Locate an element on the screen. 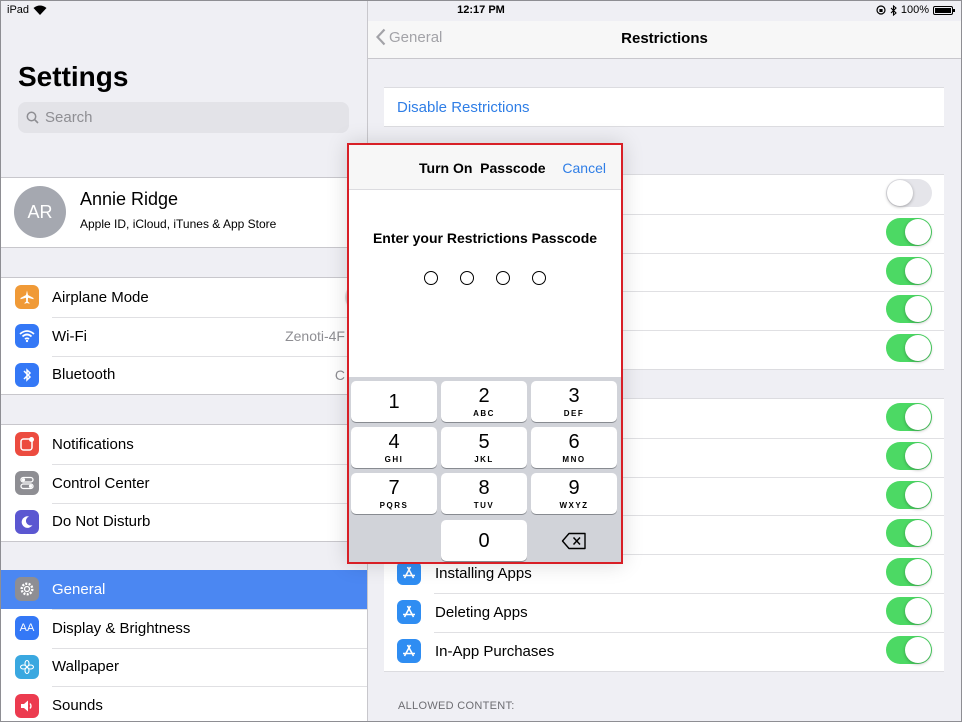 This screenshot has width=962, height=722. key-7: 7 PQRS is located at coordinates (394, 493).